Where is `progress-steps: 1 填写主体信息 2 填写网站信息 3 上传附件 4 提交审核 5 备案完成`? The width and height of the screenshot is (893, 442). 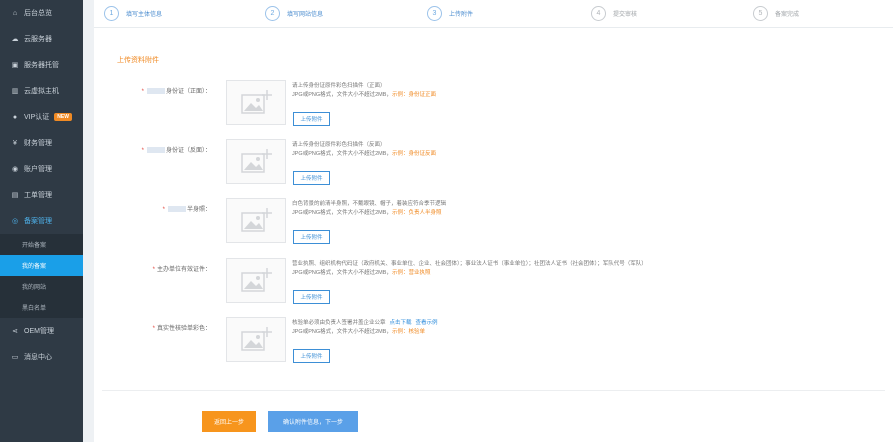
progress-steps: 1 填写主体信息 2 填写网站信息 3 上传附件 4 提交审核 5 备案完成 is located at coordinates (493, 14).